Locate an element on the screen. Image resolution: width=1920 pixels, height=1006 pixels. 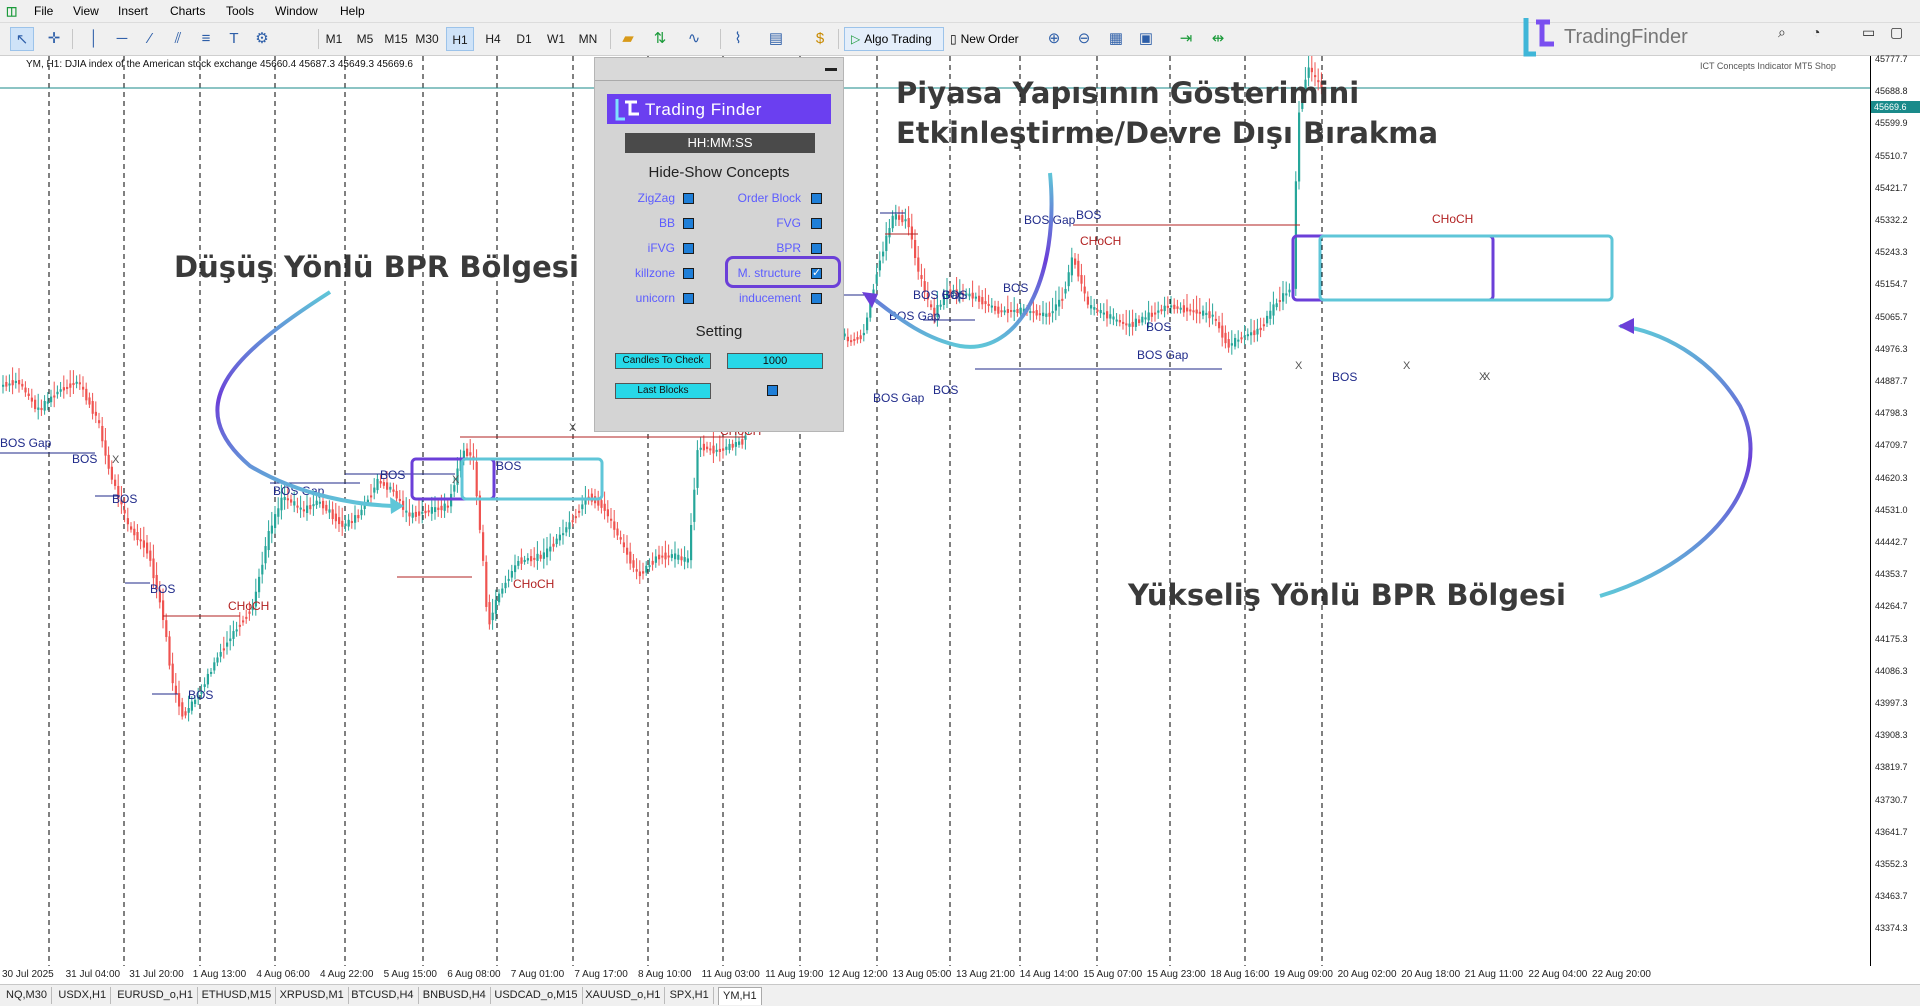
menu-charts: Charts is located at coordinates (187, 11).